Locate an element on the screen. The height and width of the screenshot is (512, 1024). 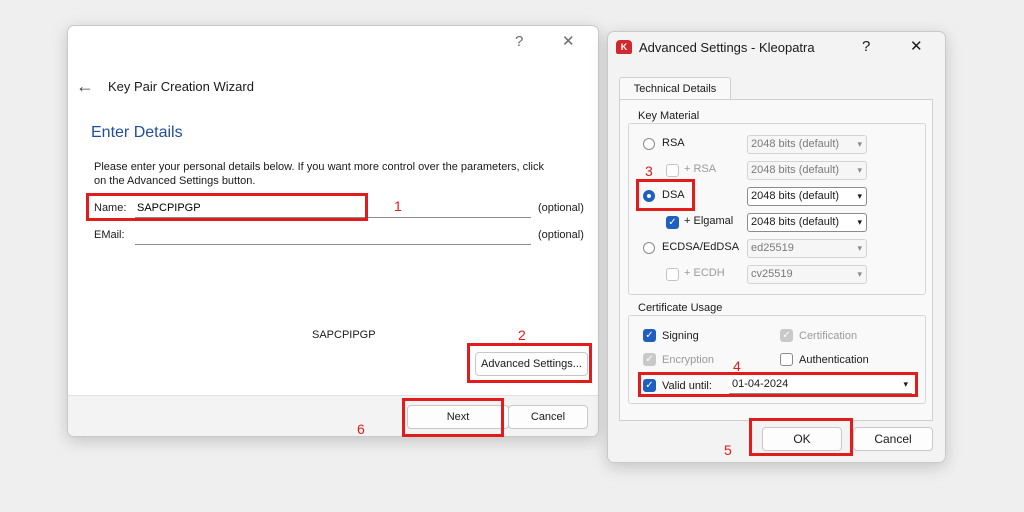
annotation-box-advanced-settings is located at coordinates (529, 363).